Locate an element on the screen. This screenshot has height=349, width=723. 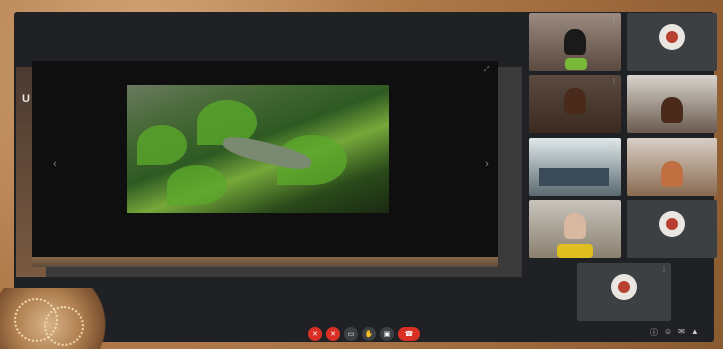
next-slide-button: › is located at coordinates (487, 164).